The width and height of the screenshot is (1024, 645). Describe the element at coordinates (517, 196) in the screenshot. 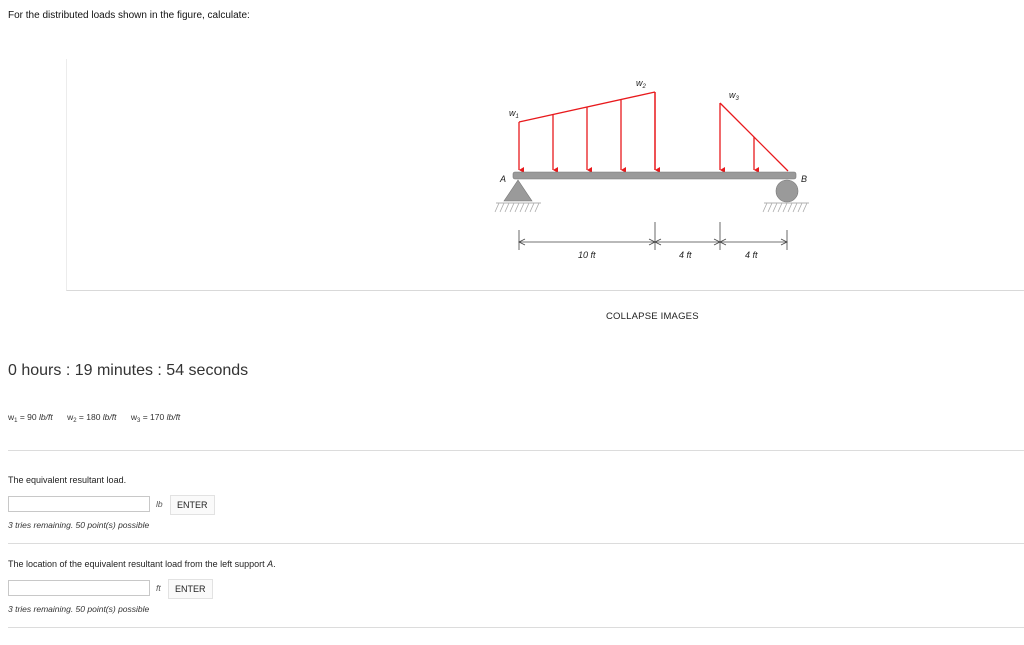

I see `pin-support-a` at that location.